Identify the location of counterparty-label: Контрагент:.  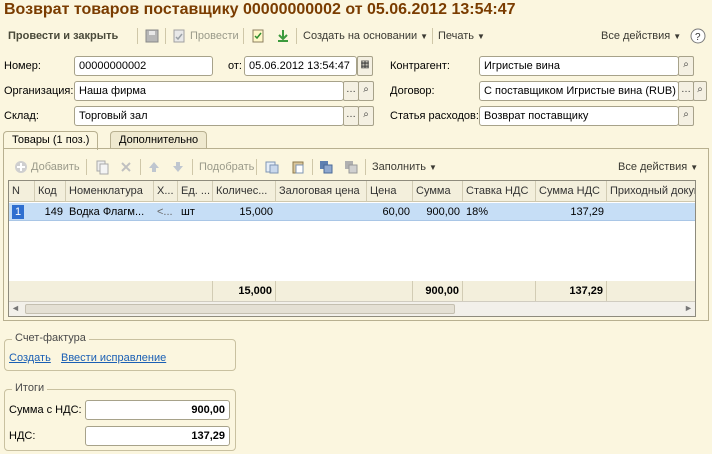
(420, 66).